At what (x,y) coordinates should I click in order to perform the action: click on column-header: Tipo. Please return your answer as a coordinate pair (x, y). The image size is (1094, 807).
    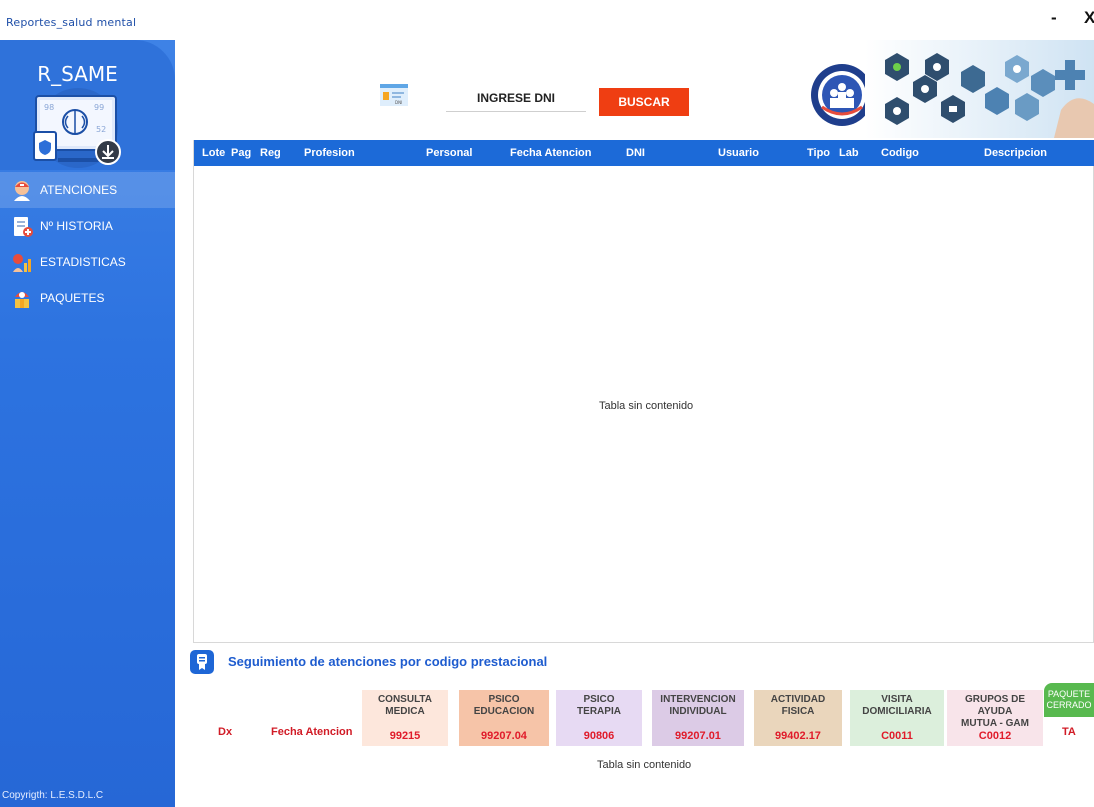
    Looking at the image, I should click on (819, 153).